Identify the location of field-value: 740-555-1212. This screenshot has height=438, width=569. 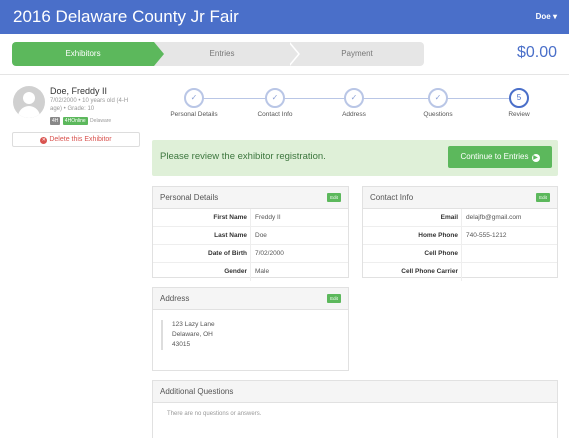
(486, 235).